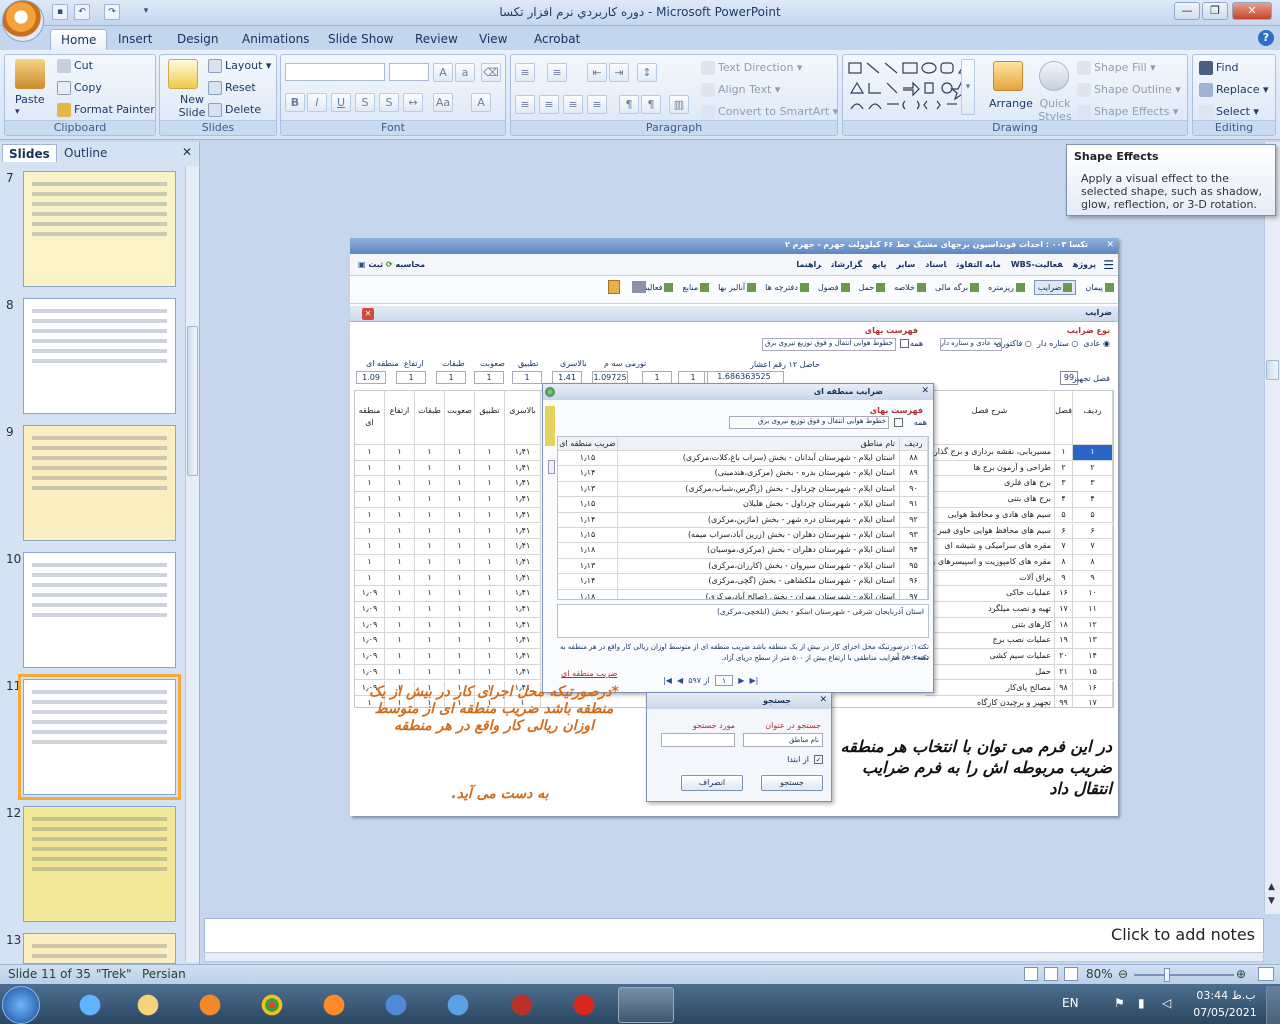 This screenshot has width=1280, height=1024. What do you see at coordinates (370, 657) in the screenshot?
I see `grid-cell: ۱٫۰۹` at bounding box center [370, 657].